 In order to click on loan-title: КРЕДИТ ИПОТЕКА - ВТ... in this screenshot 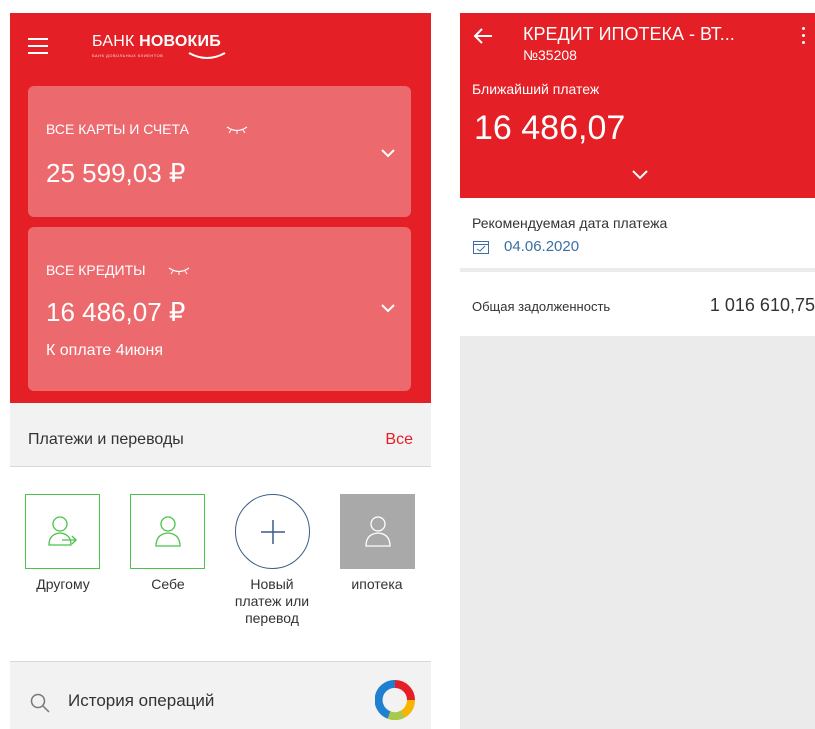, I will do `click(629, 34)`.